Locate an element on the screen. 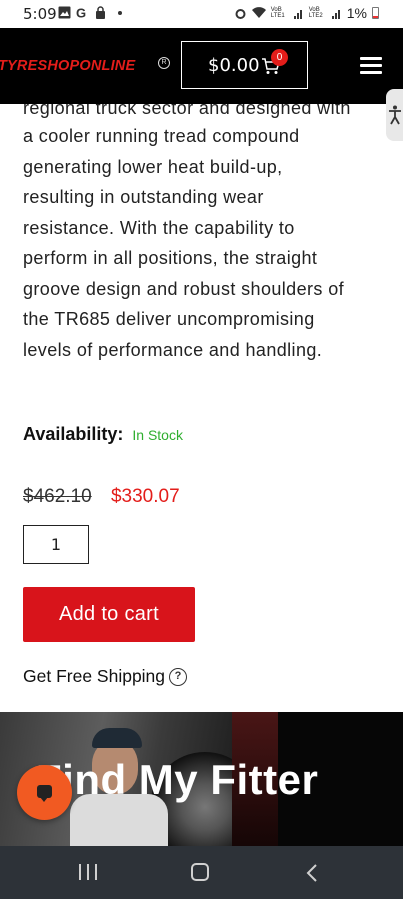 This screenshot has width=403, height=899. site-logo: TYRESHOPONLINE is located at coordinates (67, 66).